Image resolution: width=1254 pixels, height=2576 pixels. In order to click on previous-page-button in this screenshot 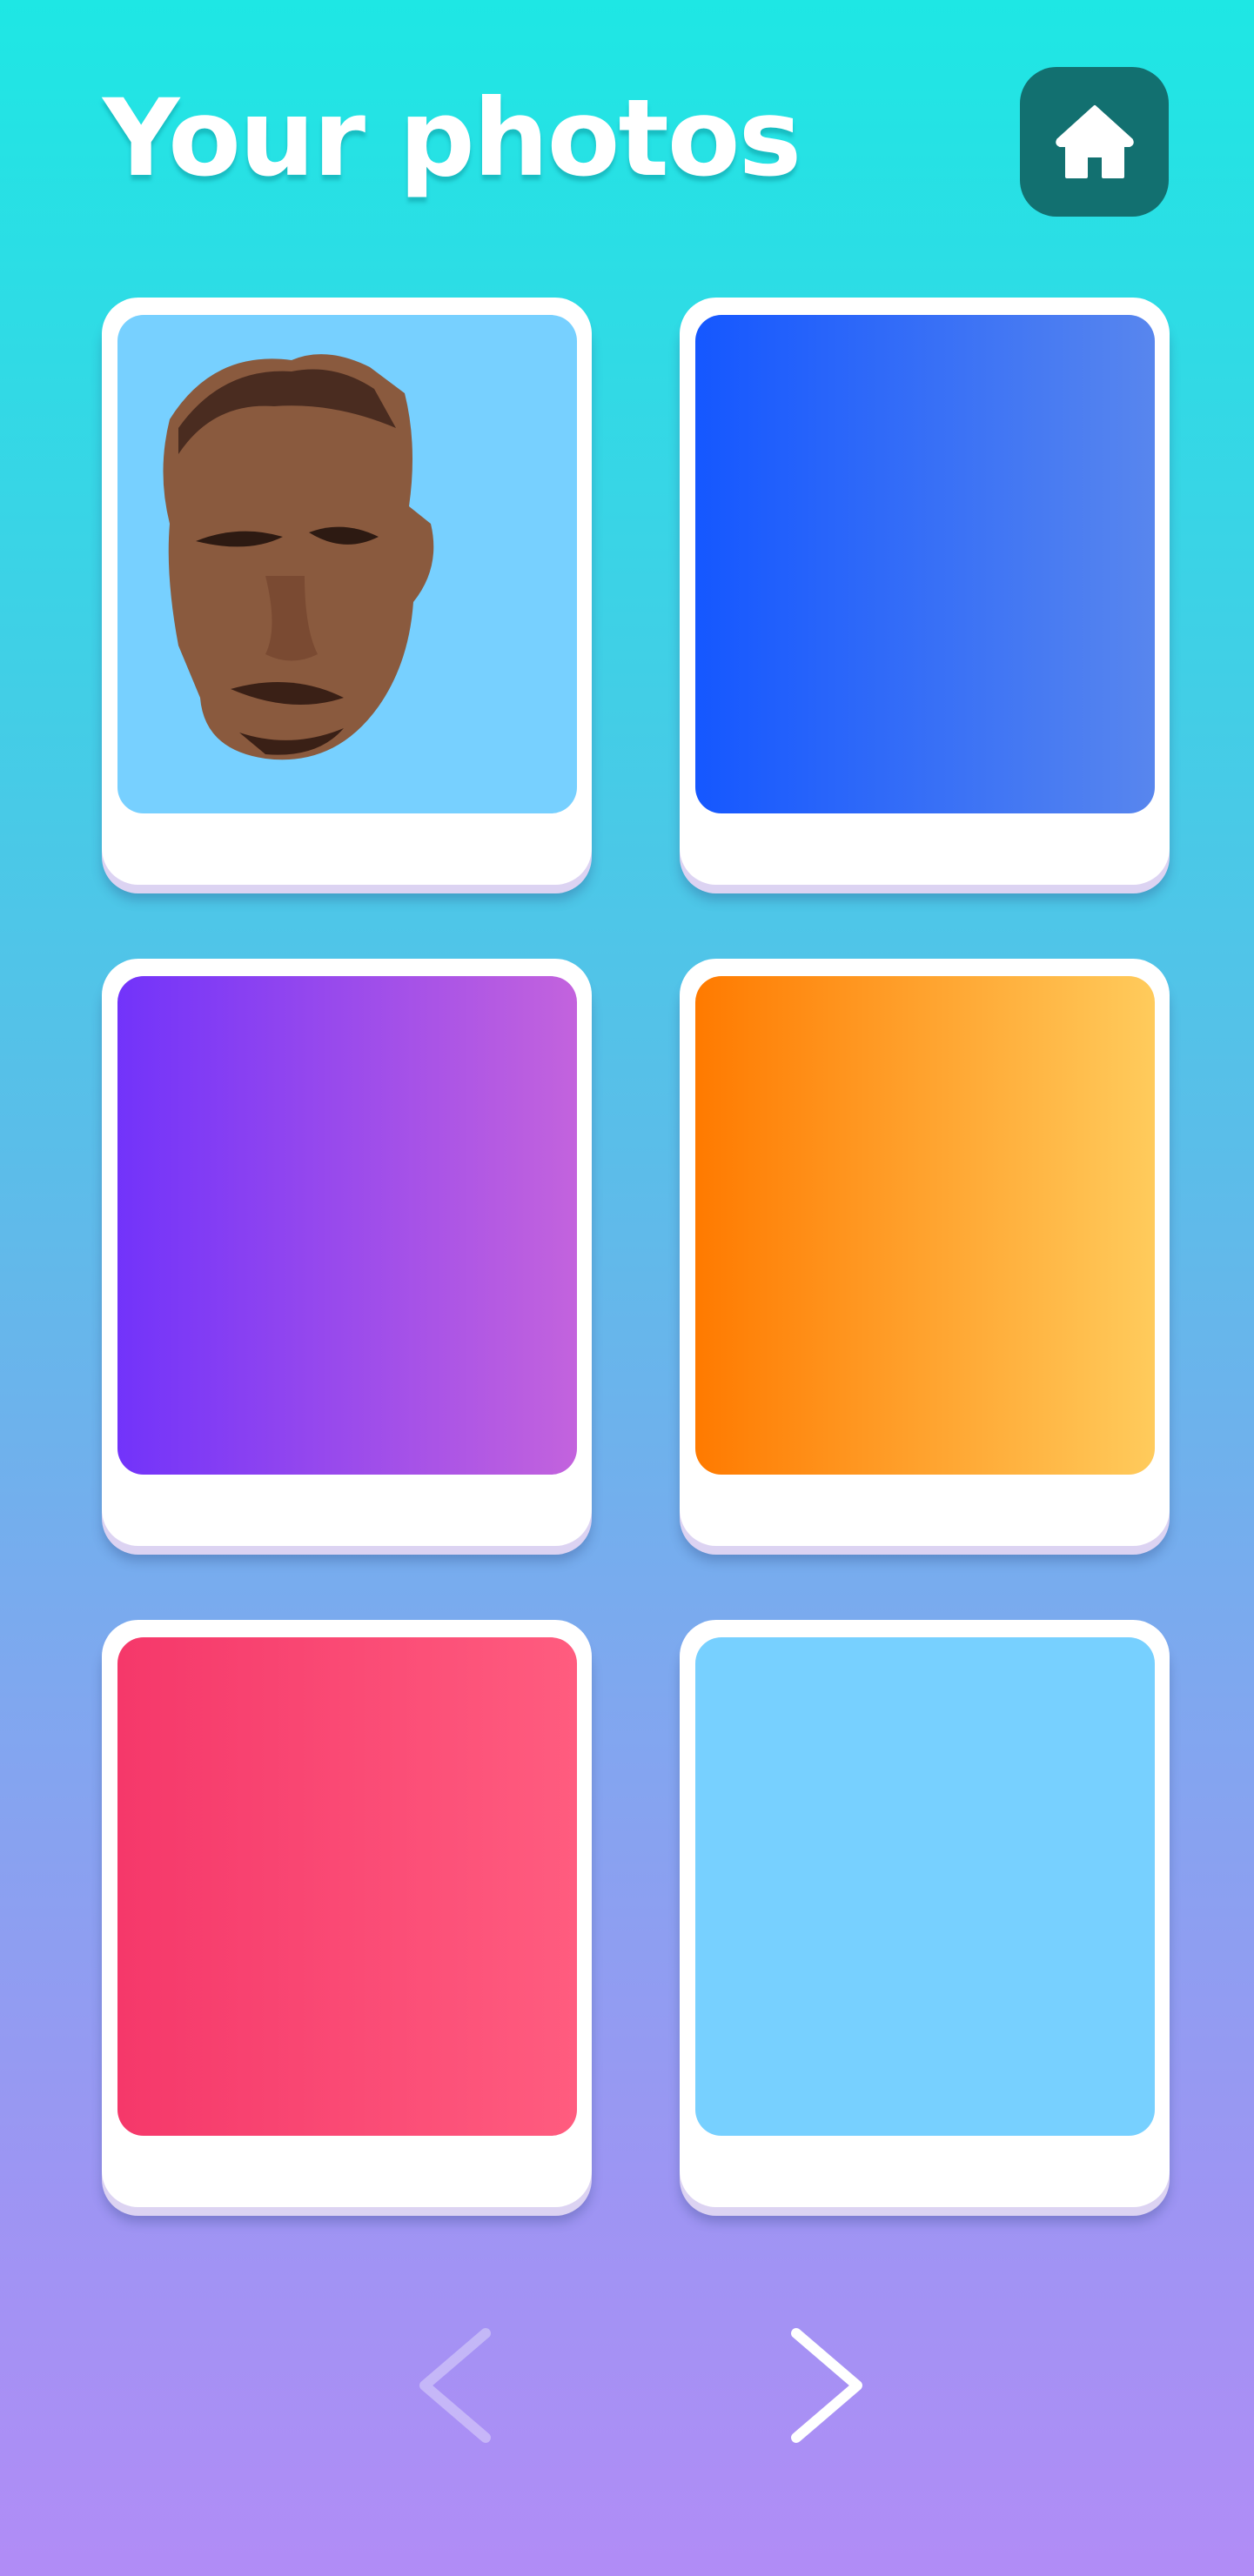, I will do `click(455, 2385)`.